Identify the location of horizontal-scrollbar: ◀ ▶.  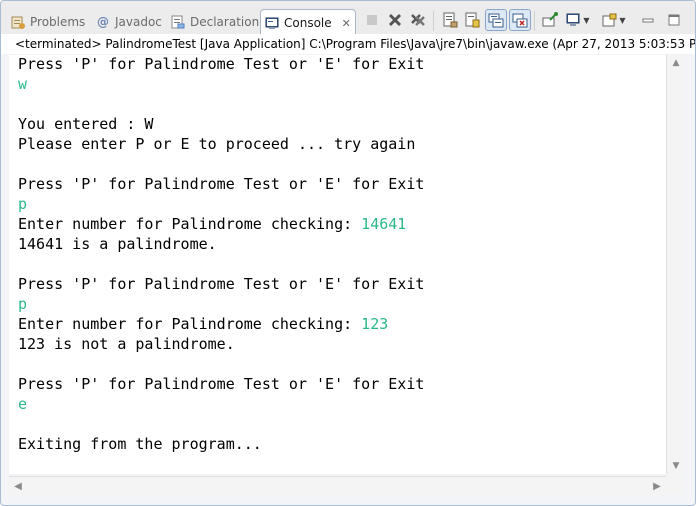
(337, 485).